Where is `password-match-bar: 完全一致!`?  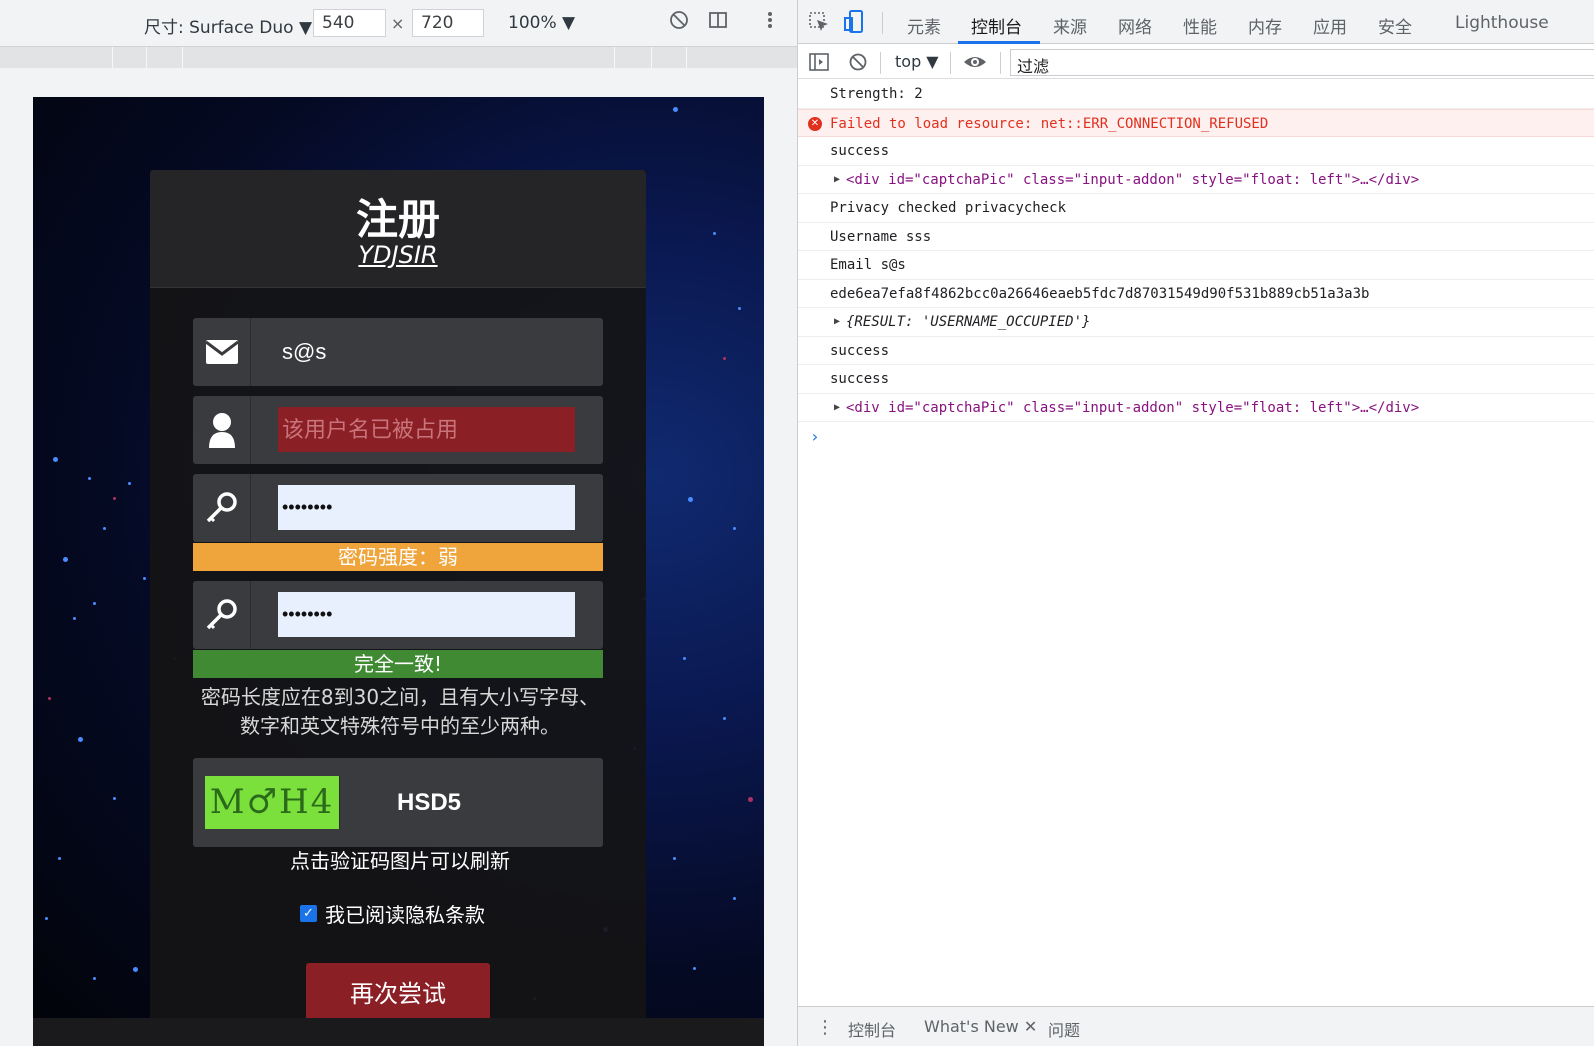 password-match-bar: 完全一致! is located at coordinates (398, 664).